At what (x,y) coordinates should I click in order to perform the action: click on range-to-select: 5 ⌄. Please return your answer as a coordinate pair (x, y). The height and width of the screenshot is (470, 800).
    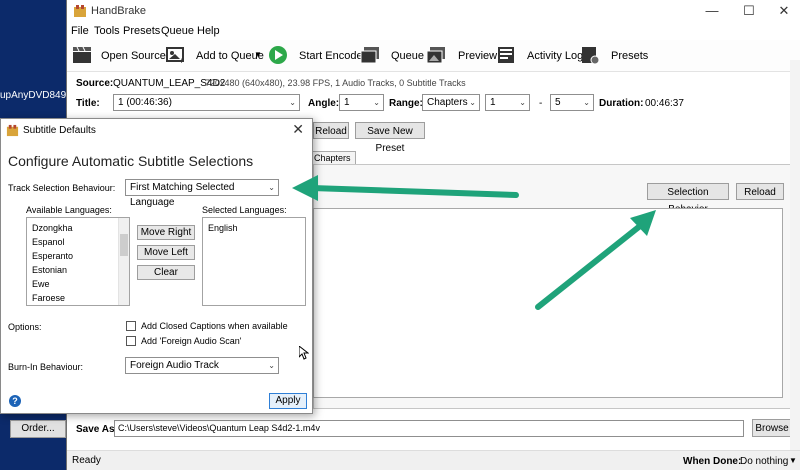
    Looking at the image, I should click on (572, 102).